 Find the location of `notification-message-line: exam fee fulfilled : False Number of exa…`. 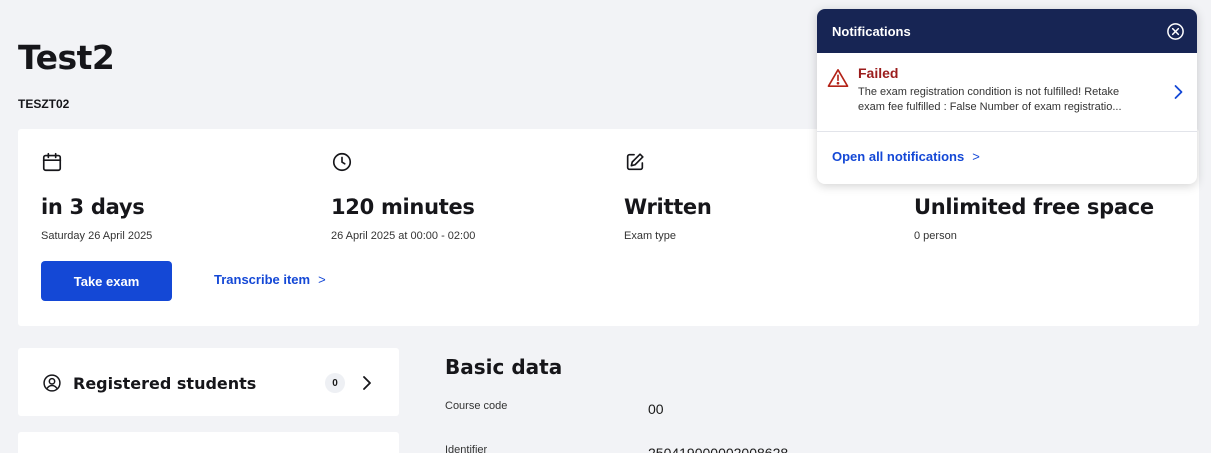

notification-message-line: exam fee fulfilled : False Number of exa… is located at coordinates (990, 107).